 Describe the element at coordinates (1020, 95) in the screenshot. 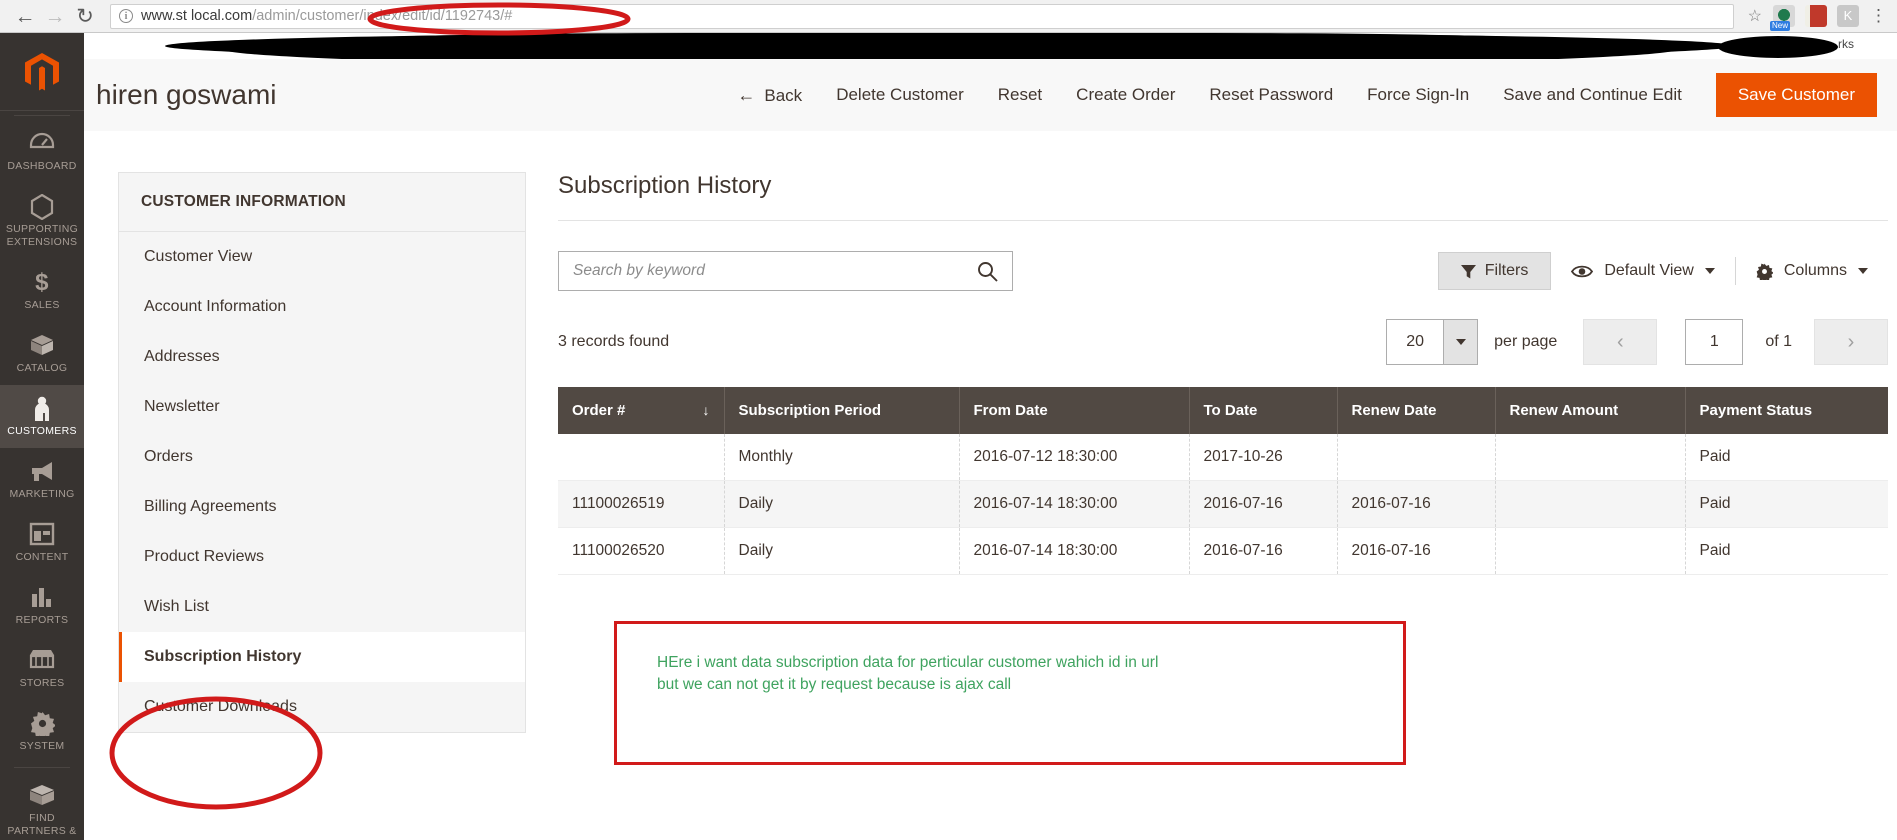

I see `reset-button: Reset` at that location.